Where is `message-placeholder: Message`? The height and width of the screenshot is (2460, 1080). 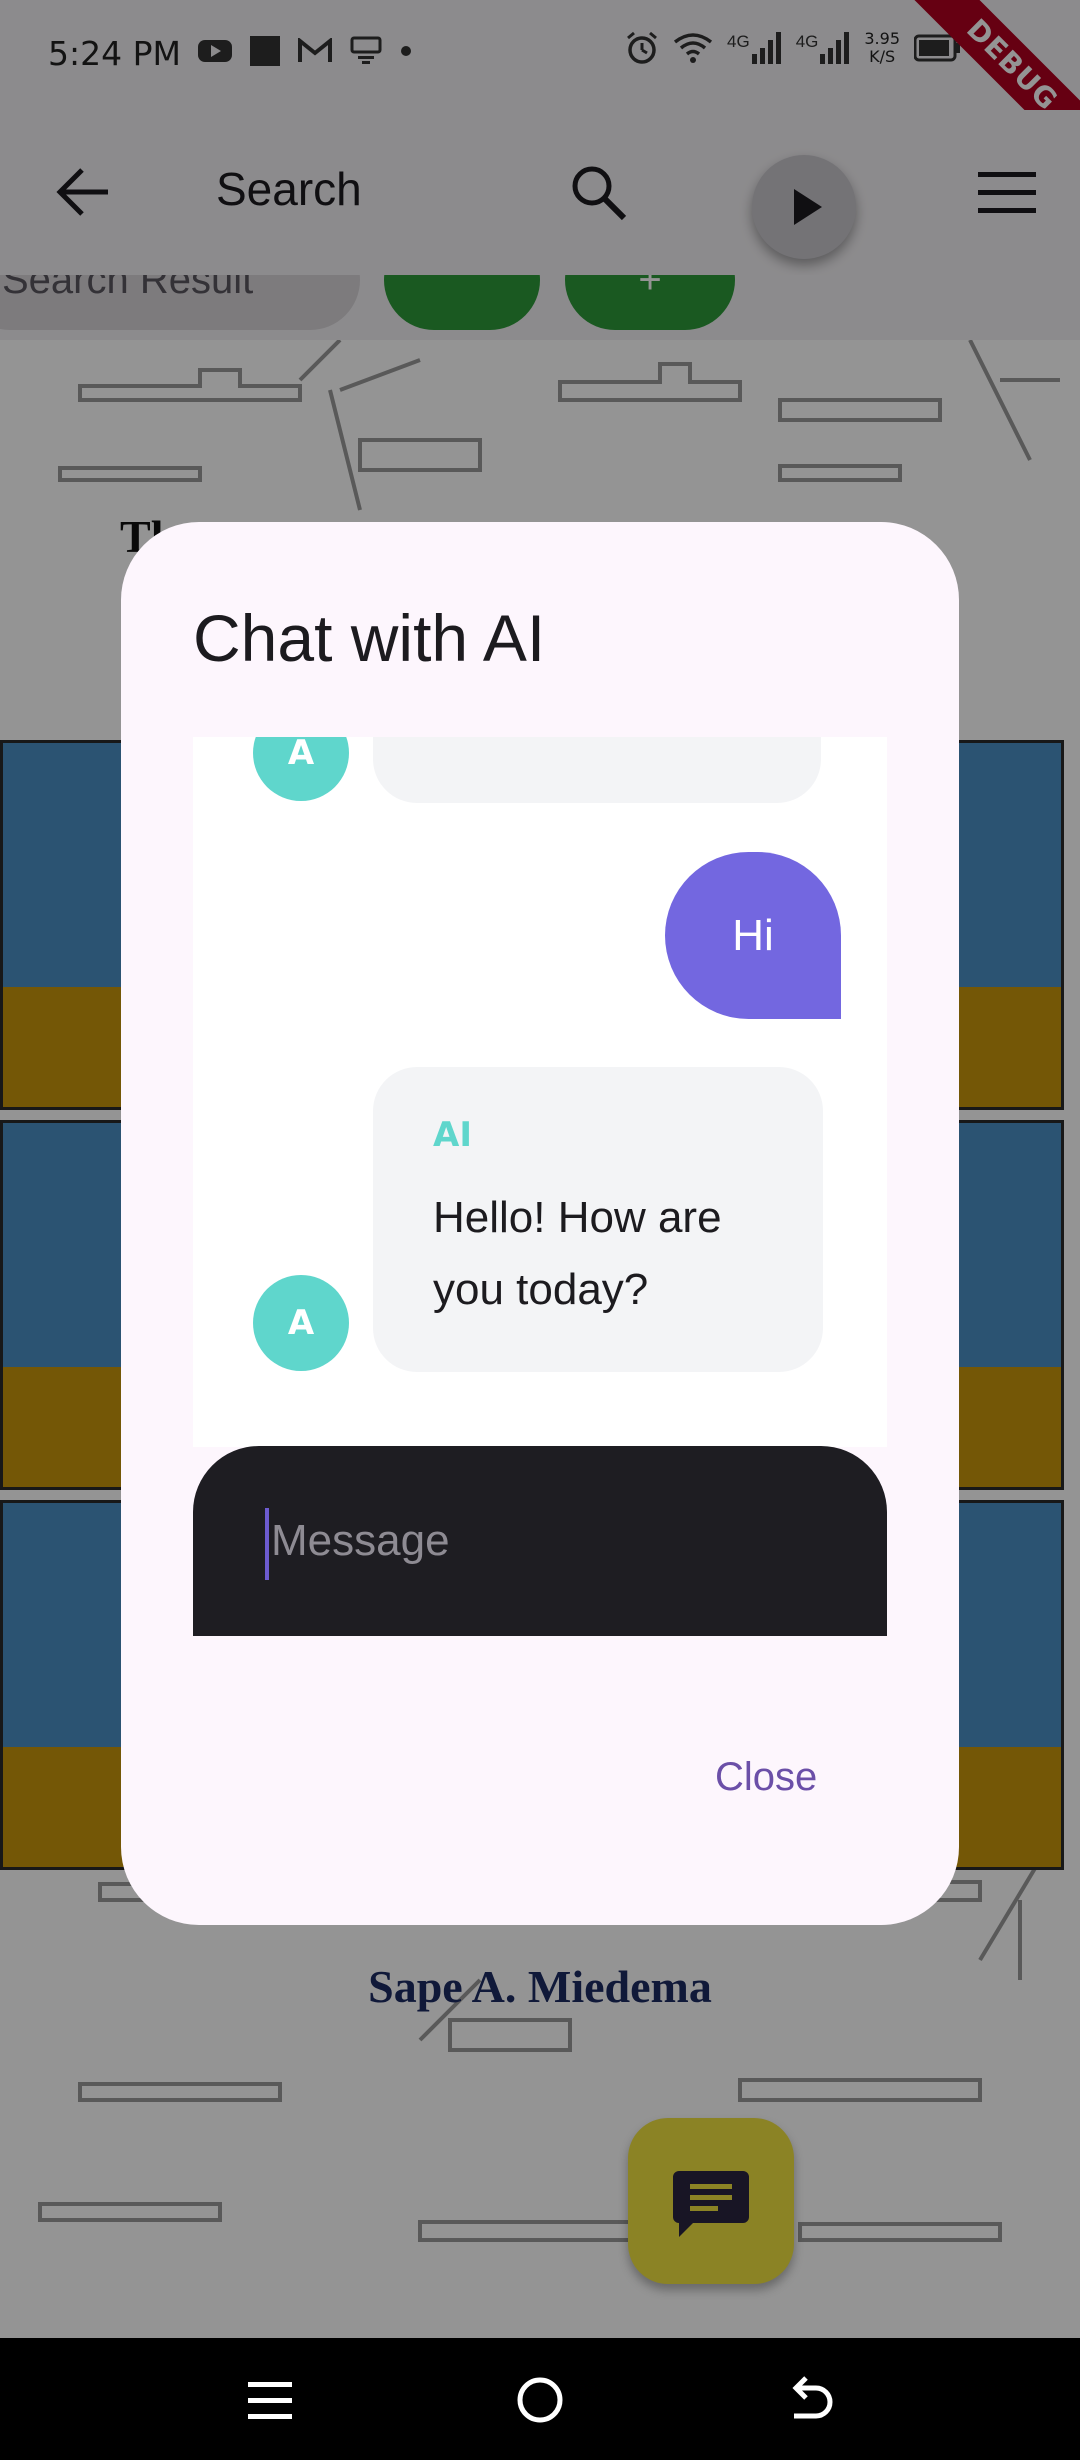 message-placeholder: Message is located at coordinates (360, 1540).